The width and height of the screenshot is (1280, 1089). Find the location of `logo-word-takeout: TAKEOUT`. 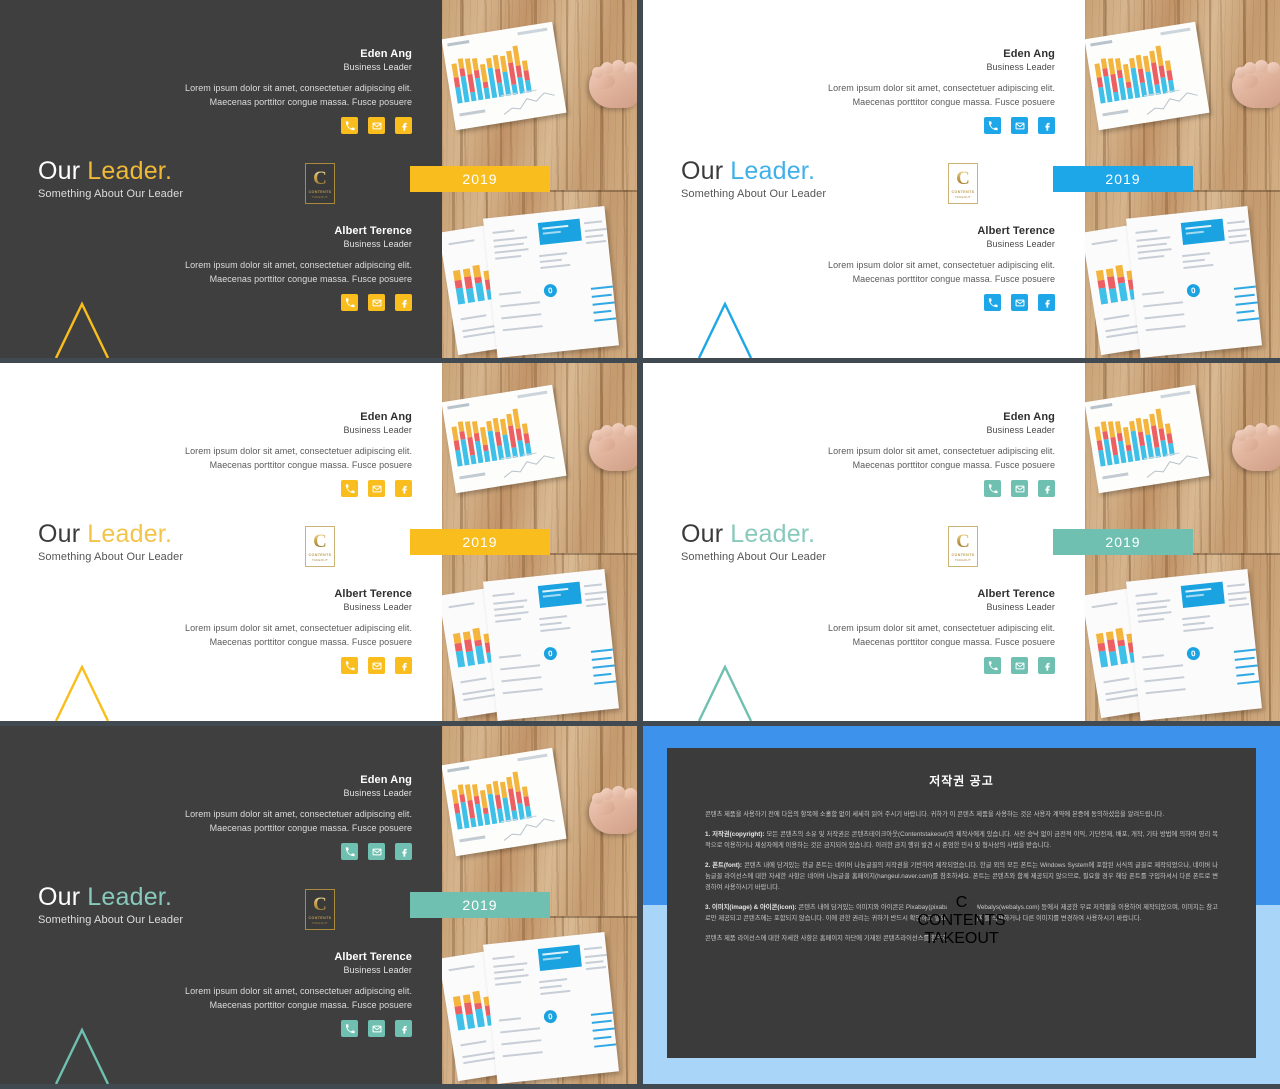

logo-word-takeout: TAKEOUT is located at coordinates (320, 559).